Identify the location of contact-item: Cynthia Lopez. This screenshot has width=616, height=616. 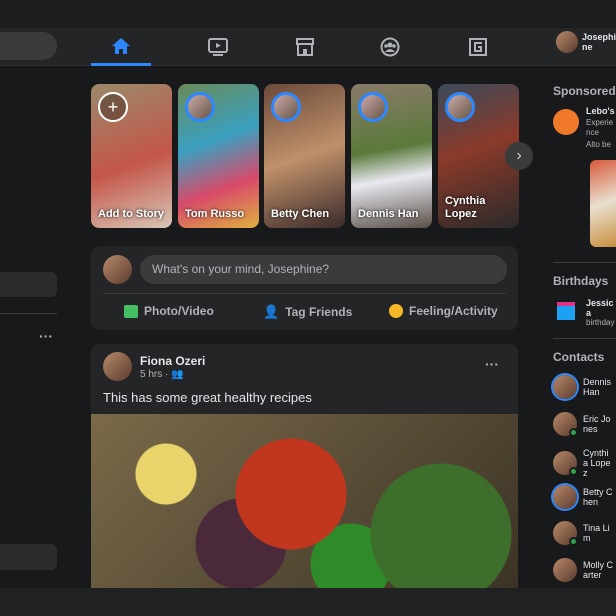
(584, 463).